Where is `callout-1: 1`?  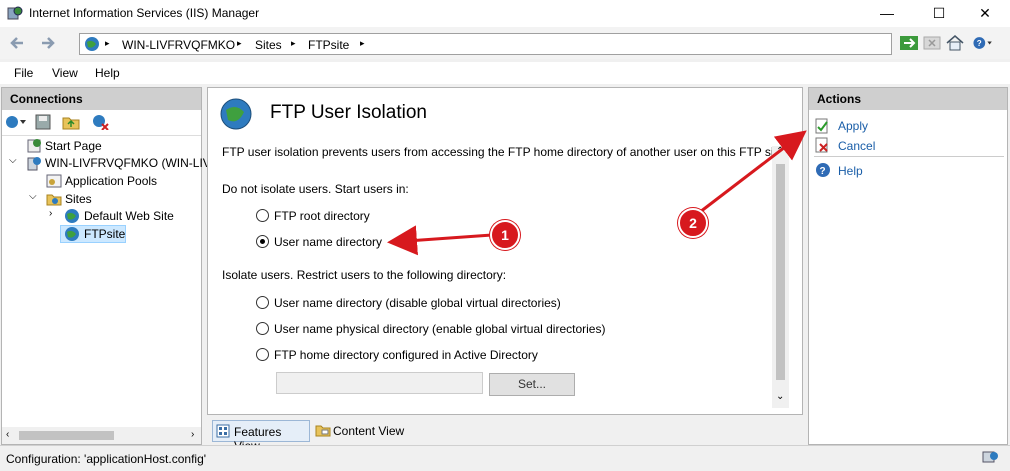 callout-1: 1 is located at coordinates (505, 235).